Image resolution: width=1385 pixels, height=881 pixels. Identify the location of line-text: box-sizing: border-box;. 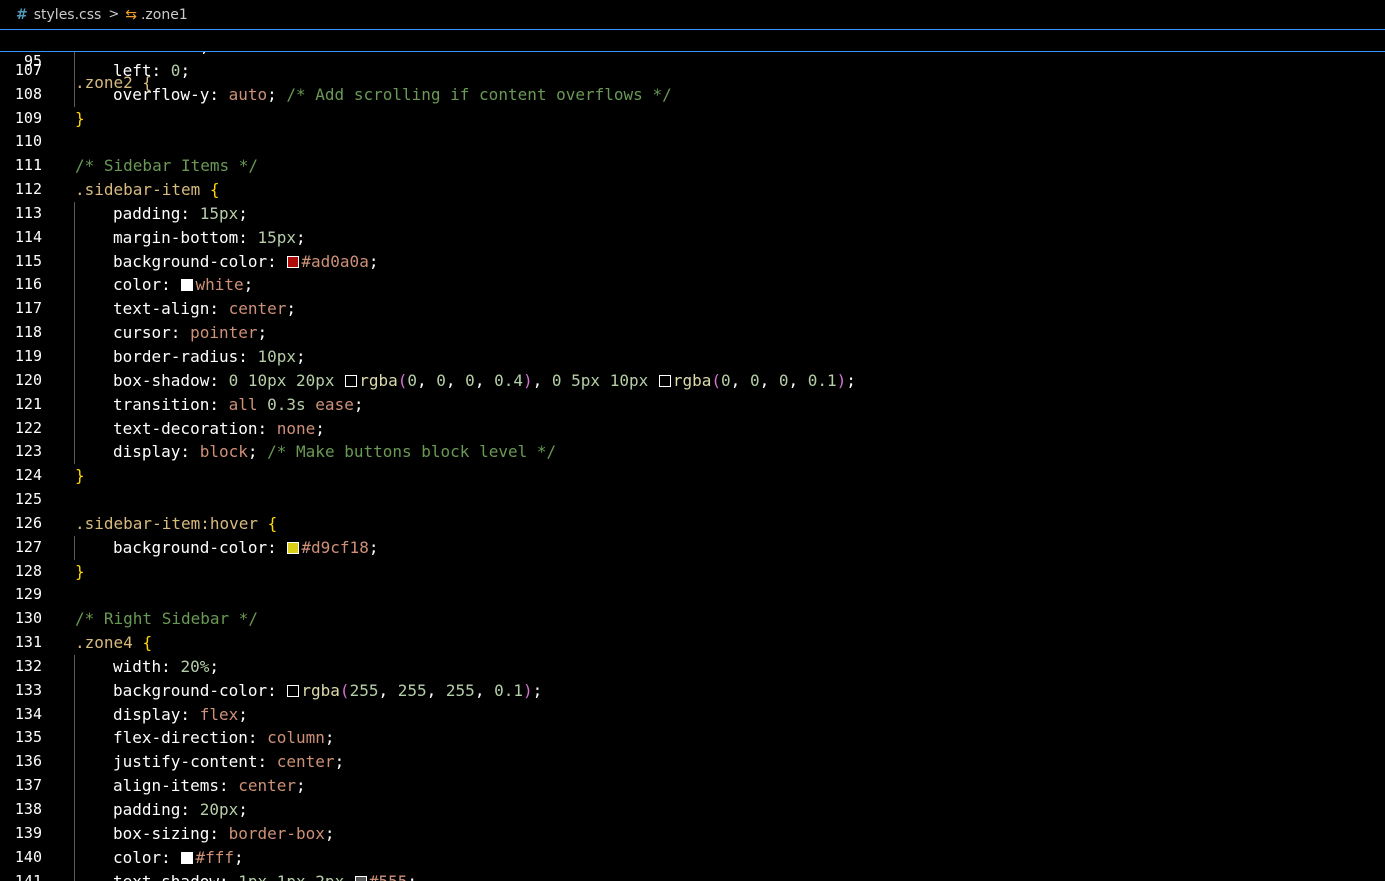
(224, 834).